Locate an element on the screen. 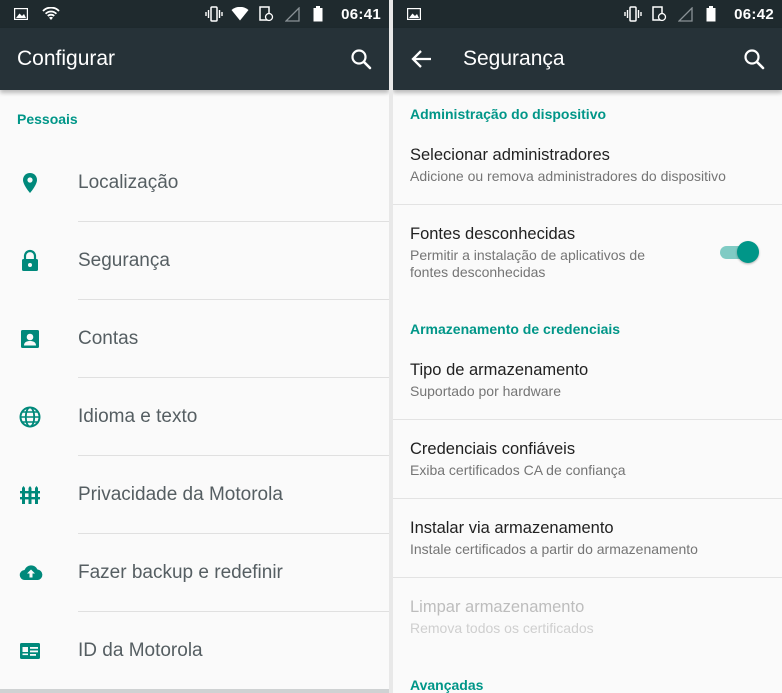 Image resolution: width=782 pixels, height=693 pixels. bottom-edge is located at coordinates (194, 691).